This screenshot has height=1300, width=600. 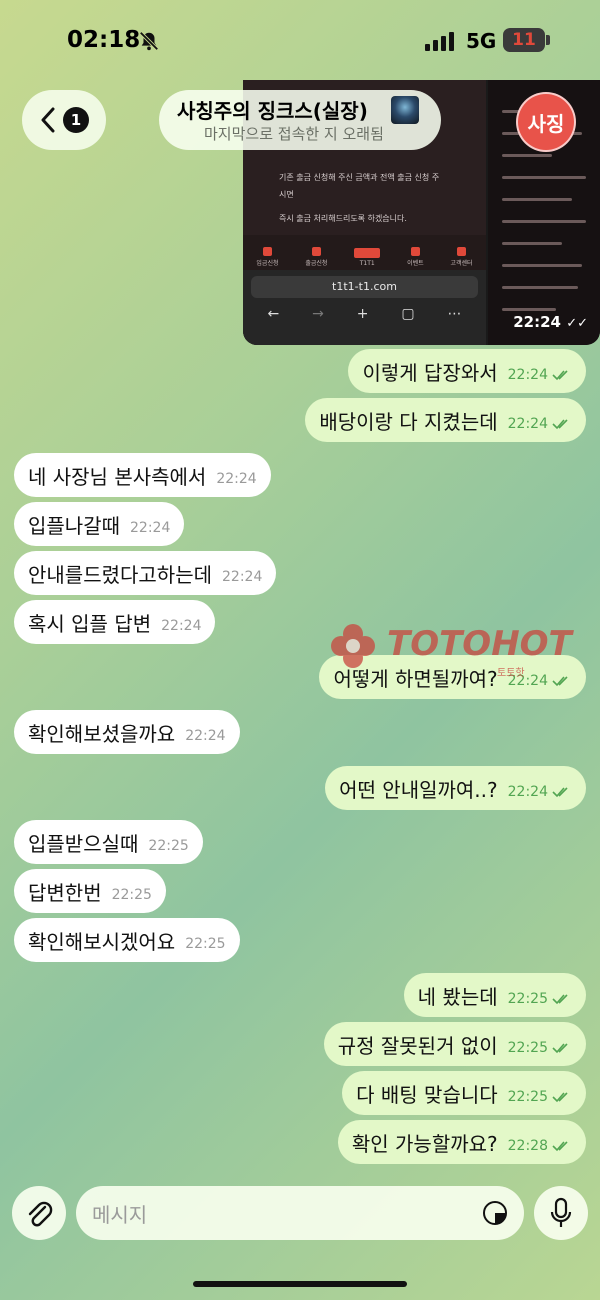 What do you see at coordinates (527, 1146) in the screenshot?
I see `message-time: 22:28` at bounding box center [527, 1146].